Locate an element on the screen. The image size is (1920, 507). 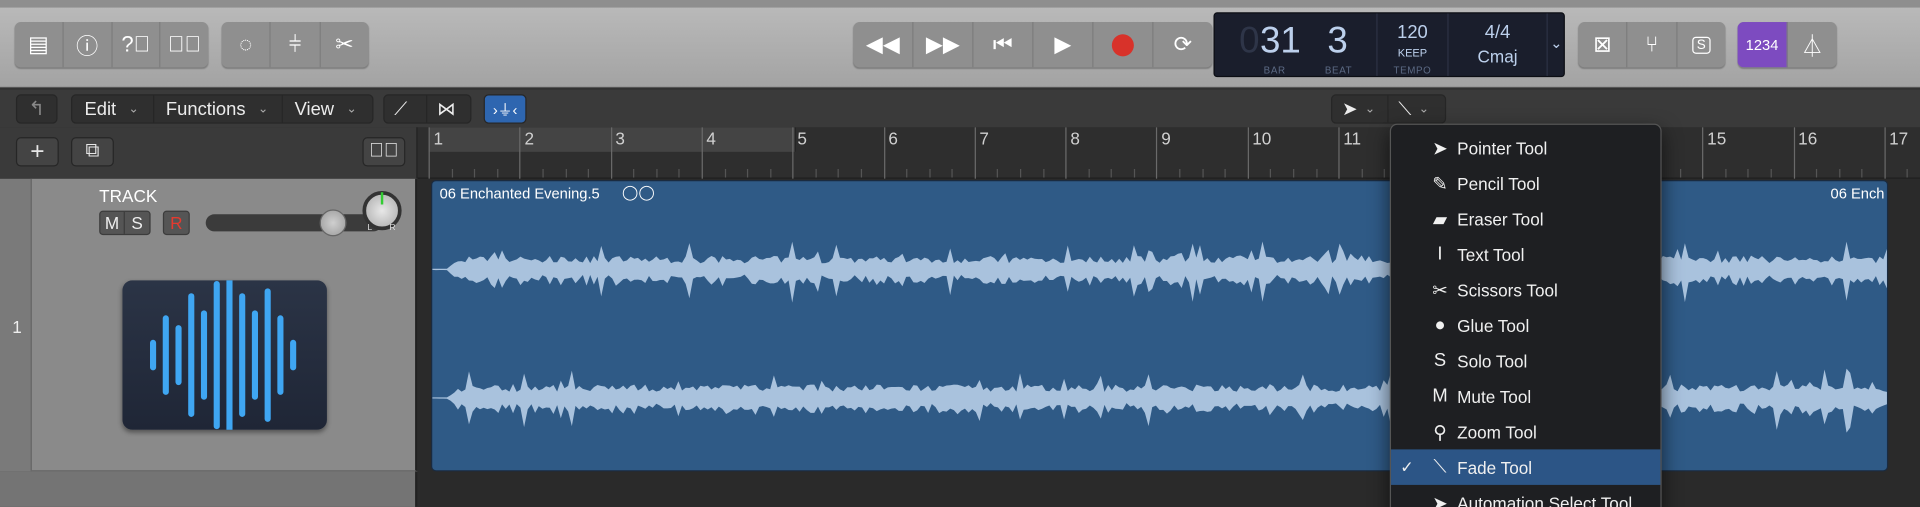
mixer-button: ⫩ is located at coordinates (296, 45).